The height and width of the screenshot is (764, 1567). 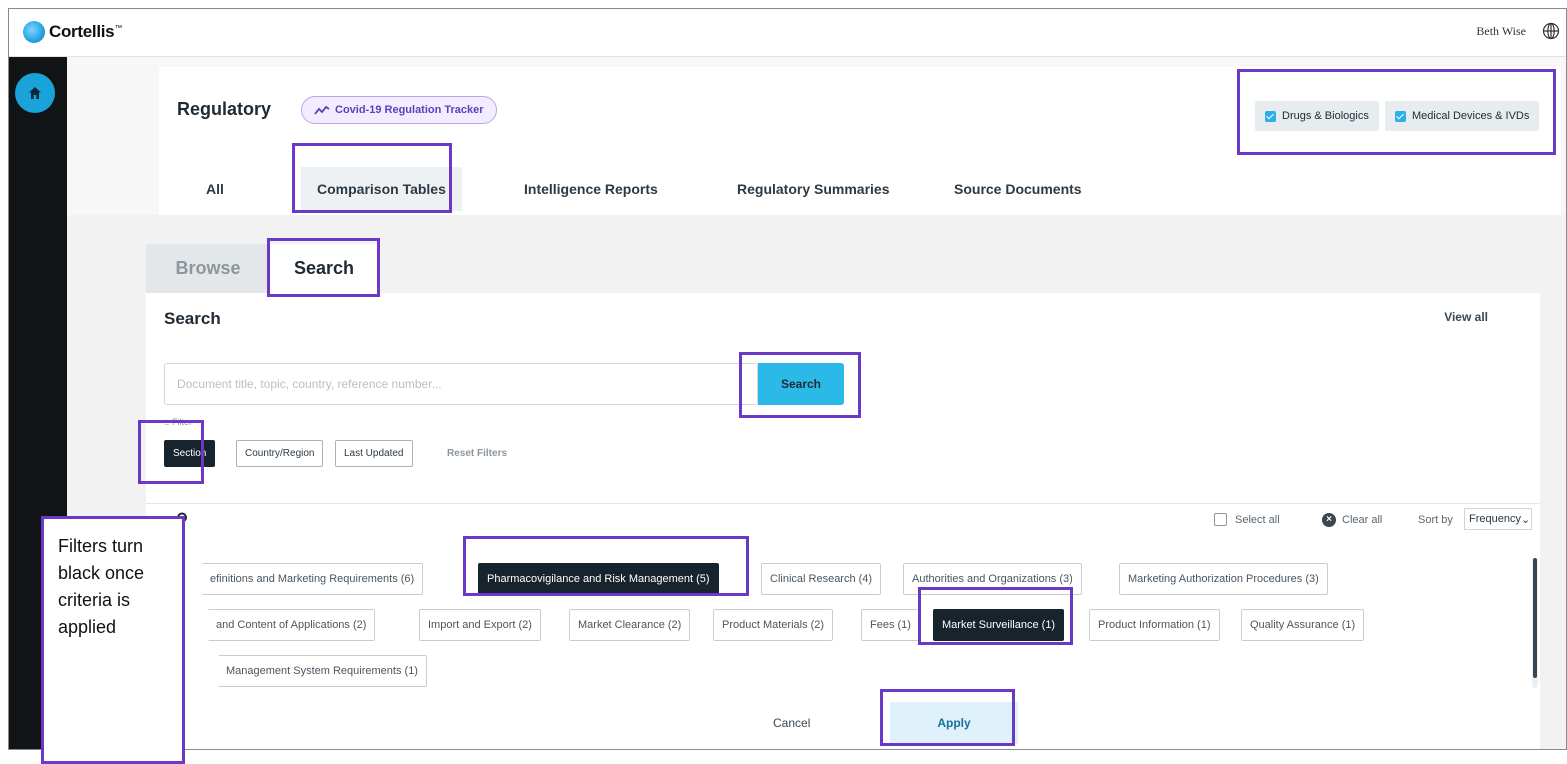 What do you see at coordinates (954, 723) in the screenshot?
I see `apply-button: Apply` at bounding box center [954, 723].